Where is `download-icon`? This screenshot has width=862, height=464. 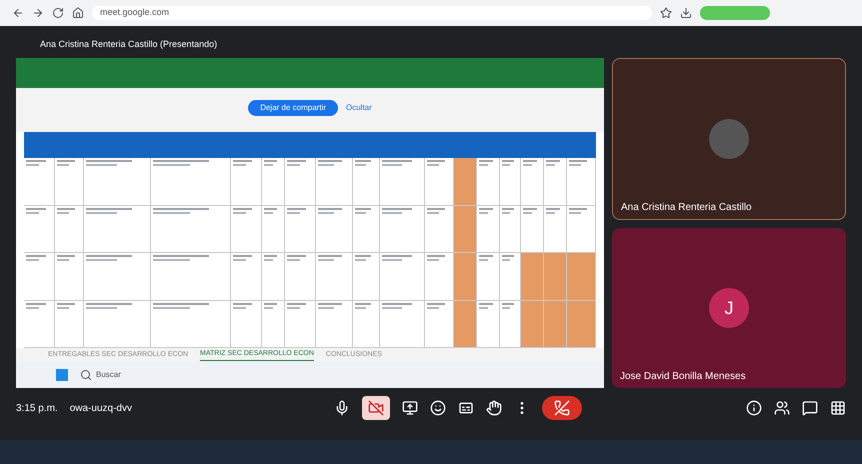
download-icon is located at coordinates (686, 13).